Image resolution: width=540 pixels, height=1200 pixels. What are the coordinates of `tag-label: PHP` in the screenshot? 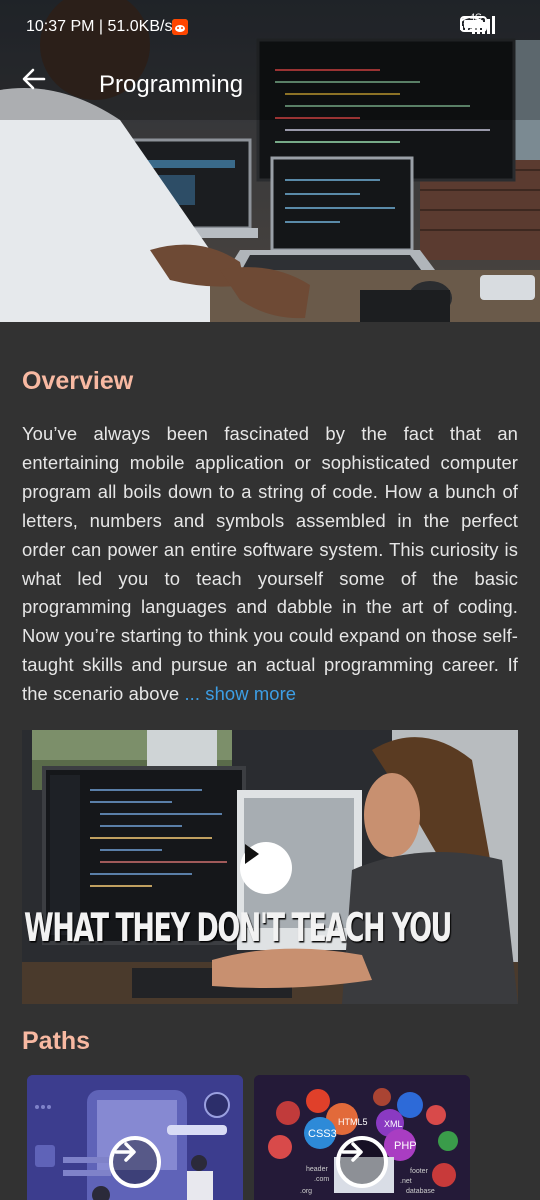 It's located at (405, 1146).